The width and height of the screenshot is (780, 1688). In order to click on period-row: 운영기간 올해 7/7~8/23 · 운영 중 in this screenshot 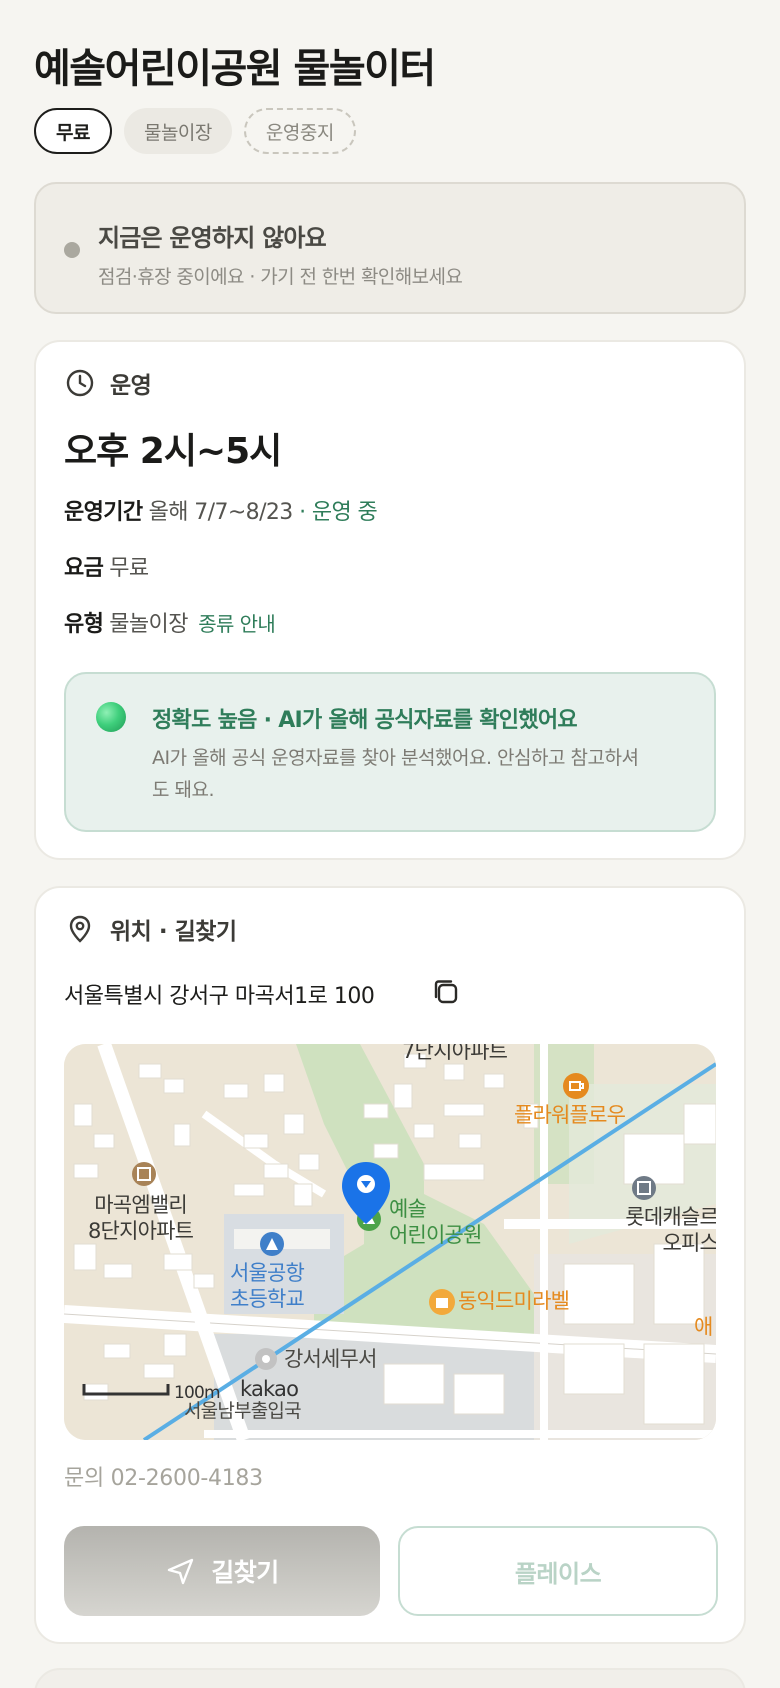, I will do `click(221, 510)`.